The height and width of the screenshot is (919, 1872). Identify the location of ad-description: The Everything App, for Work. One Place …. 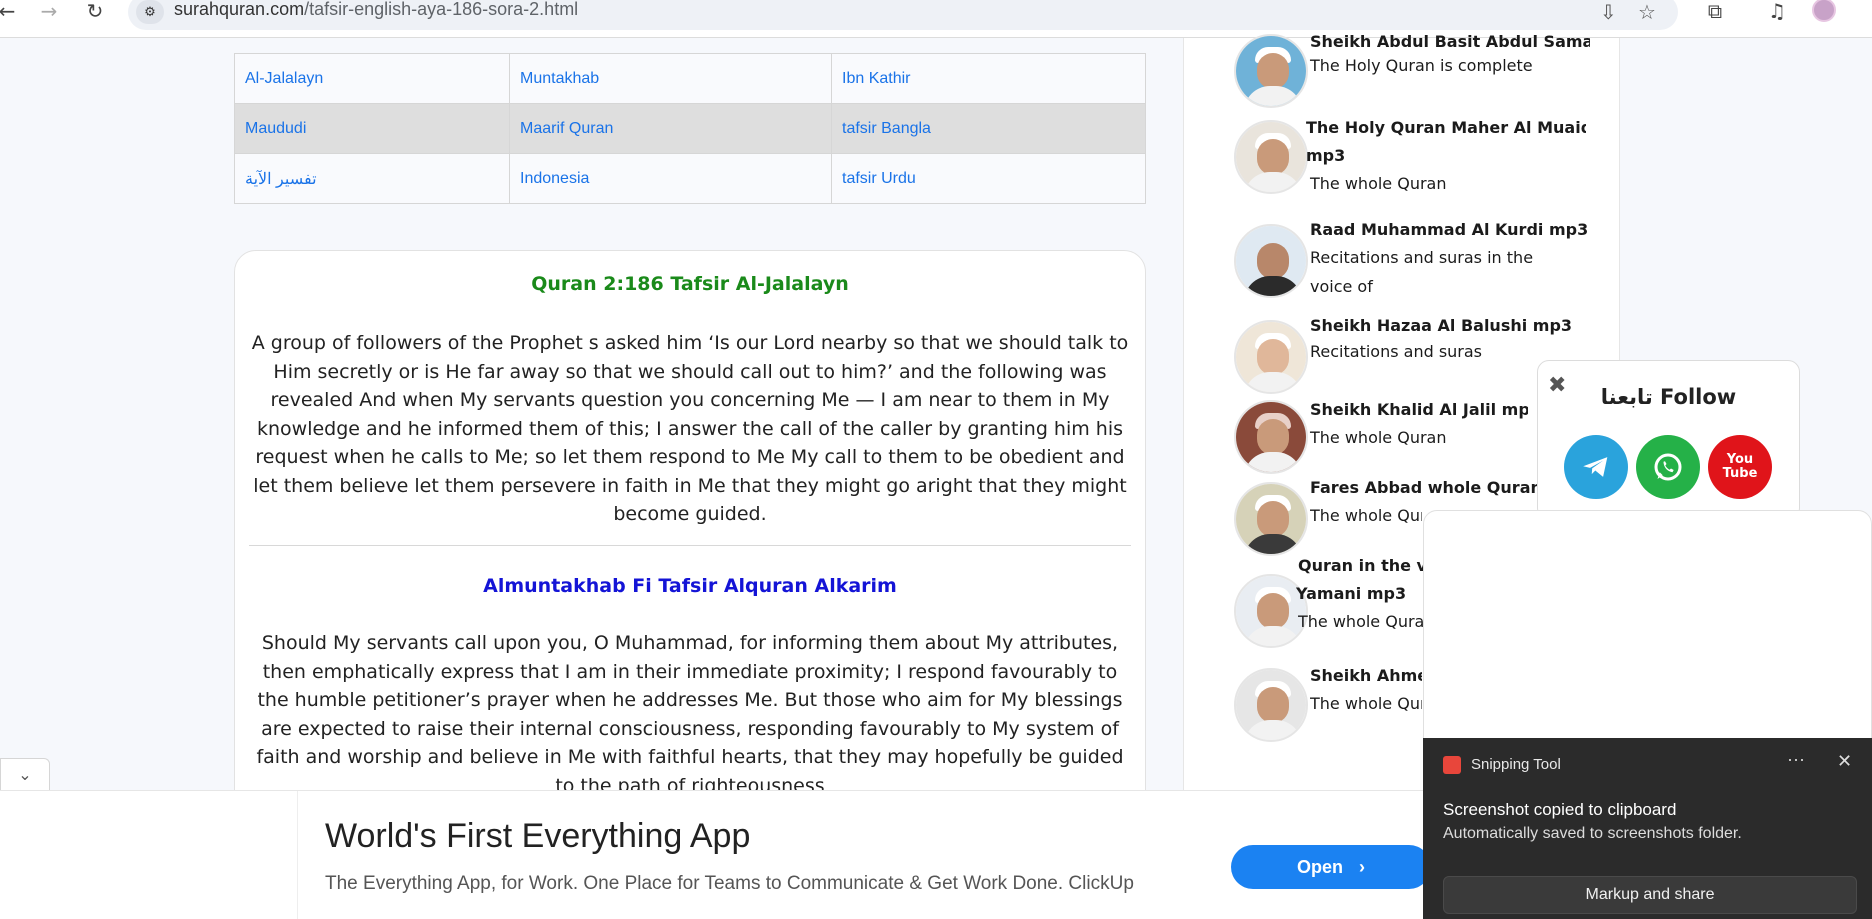
(729, 883).